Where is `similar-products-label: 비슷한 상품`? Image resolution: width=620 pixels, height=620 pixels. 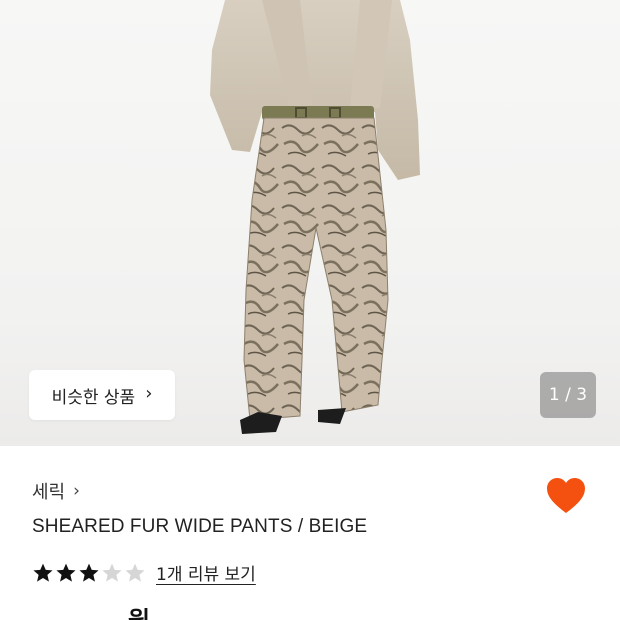
similar-products-label: 비슷한 상품 is located at coordinates (93, 397).